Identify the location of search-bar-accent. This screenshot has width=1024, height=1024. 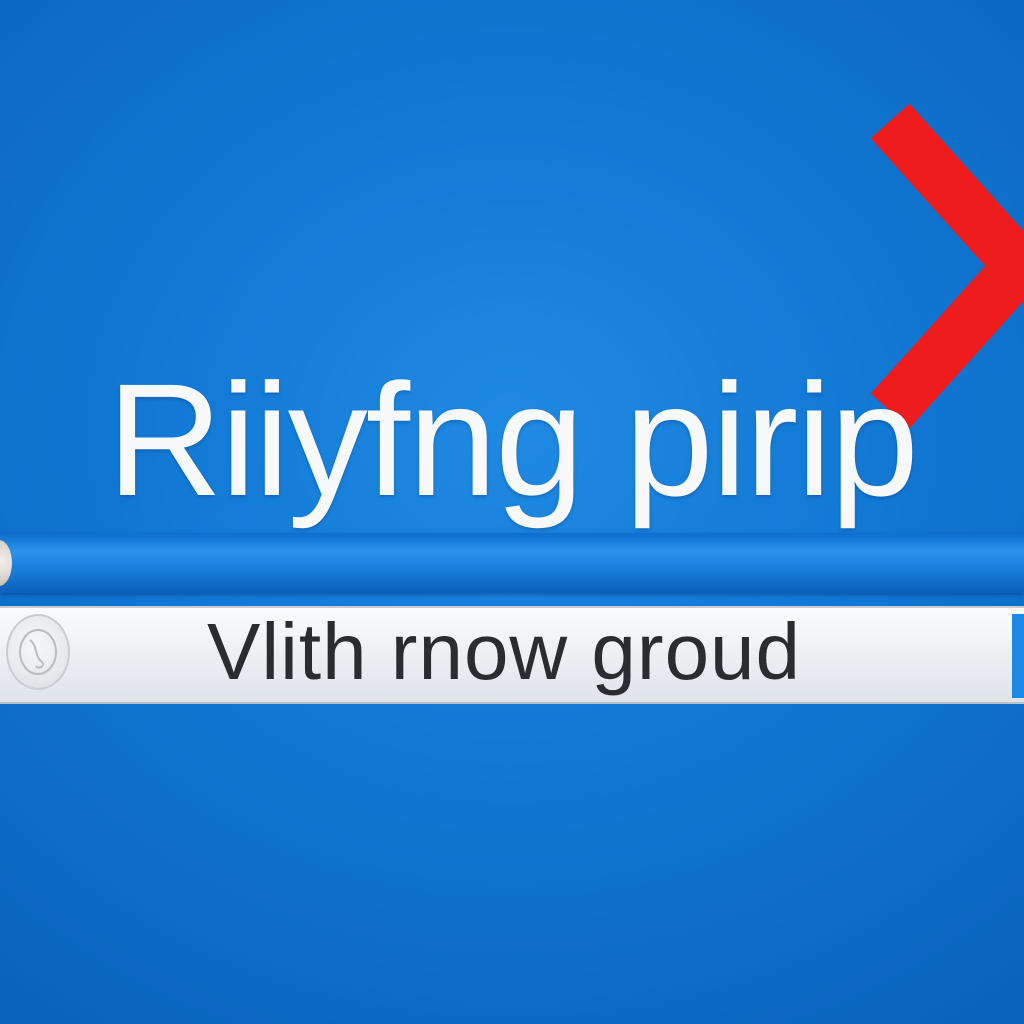
(1018, 656).